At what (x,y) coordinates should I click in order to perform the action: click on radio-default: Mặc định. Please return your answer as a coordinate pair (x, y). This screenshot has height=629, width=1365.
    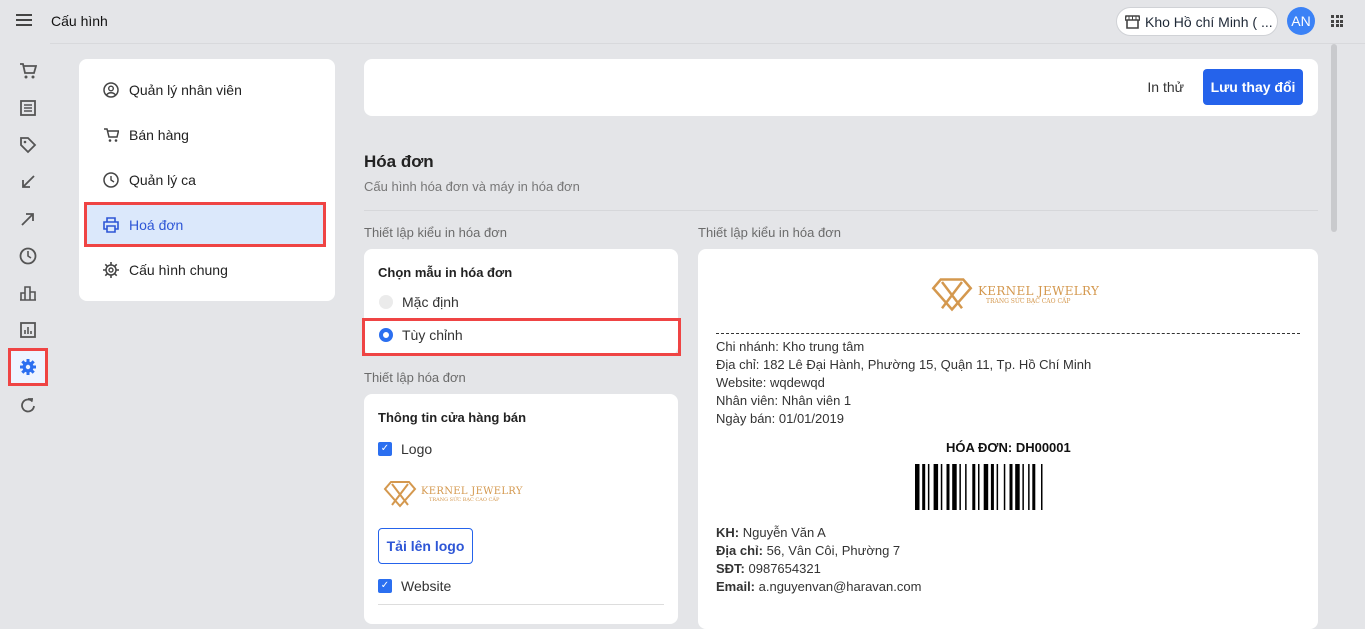
    Looking at the image, I should click on (419, 302).